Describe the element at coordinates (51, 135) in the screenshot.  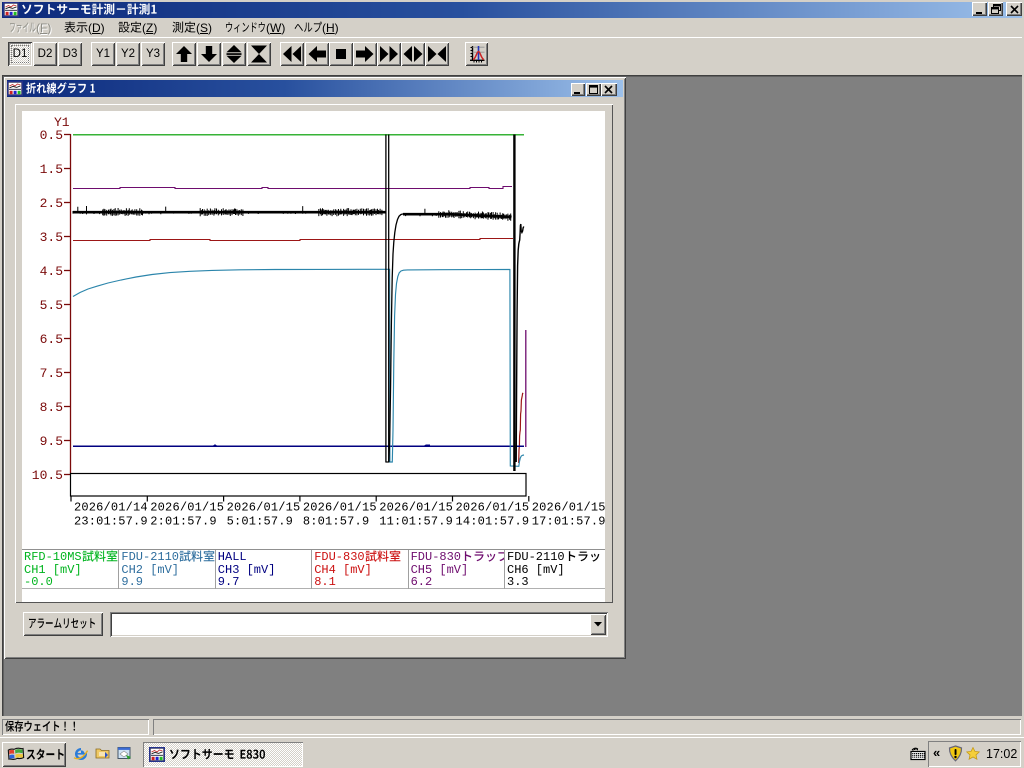
I see `svg-text: 0.5` at that location.